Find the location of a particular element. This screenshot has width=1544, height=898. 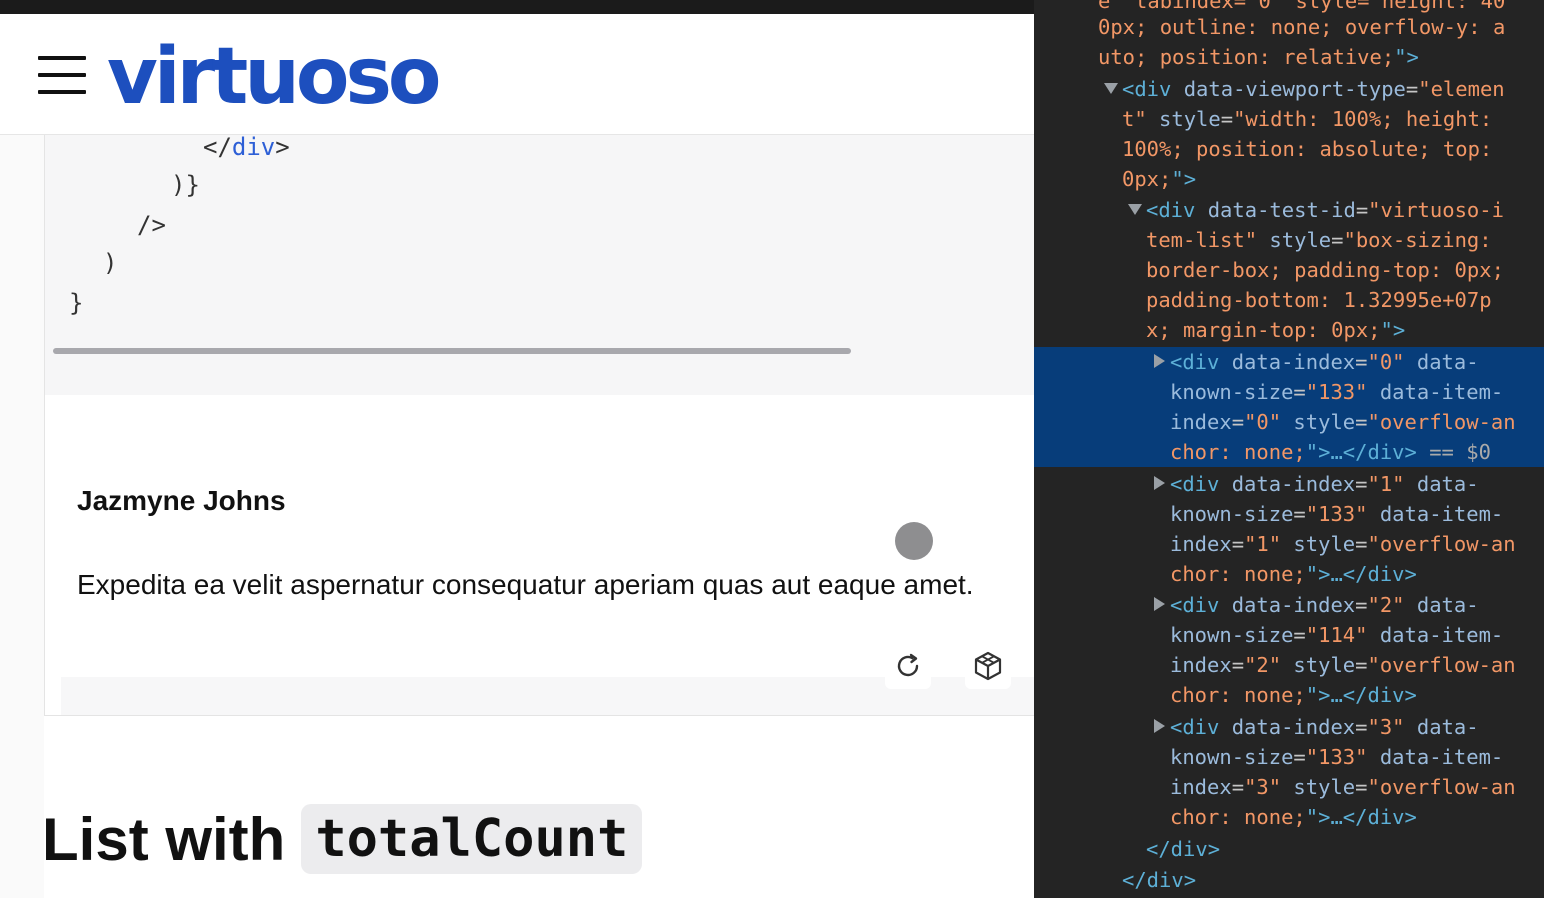

devtools-code-line: padding-bottom: 1.32995e+07p is located at coordinates (1319, 300).